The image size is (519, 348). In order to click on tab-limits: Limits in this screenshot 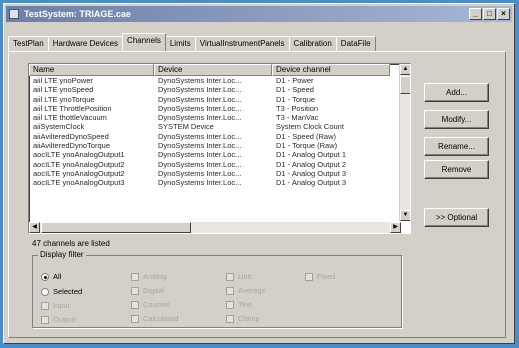, I will do `click(180, 43)`.